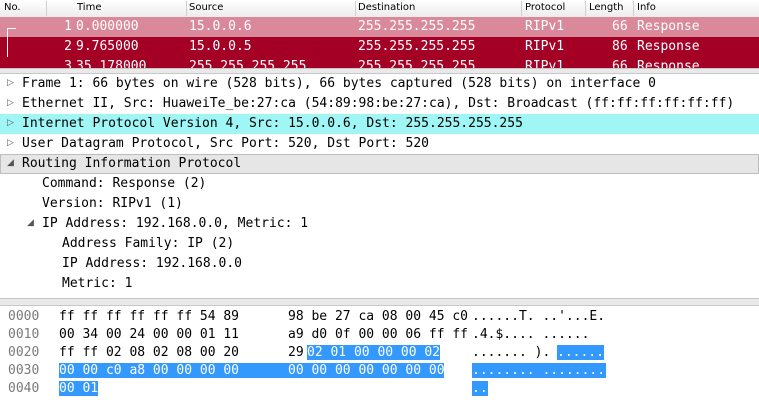  I want to click on hex-offset: 0020, so click(24, 352).